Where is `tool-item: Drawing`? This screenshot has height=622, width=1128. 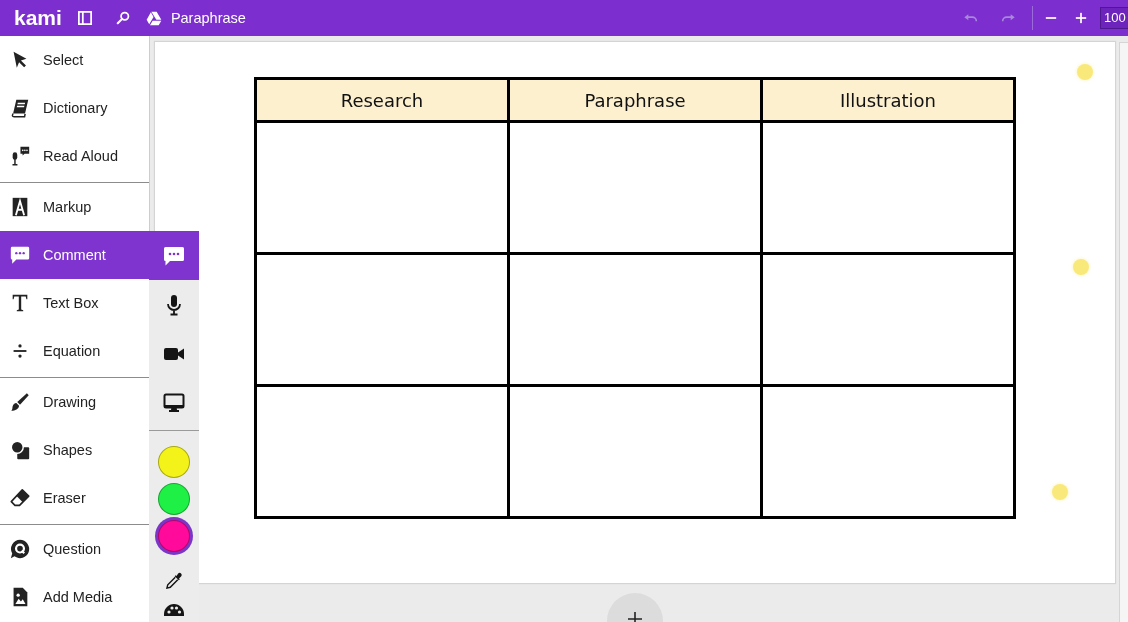 tool-item: Drawing is located at coordinates (74, 402).